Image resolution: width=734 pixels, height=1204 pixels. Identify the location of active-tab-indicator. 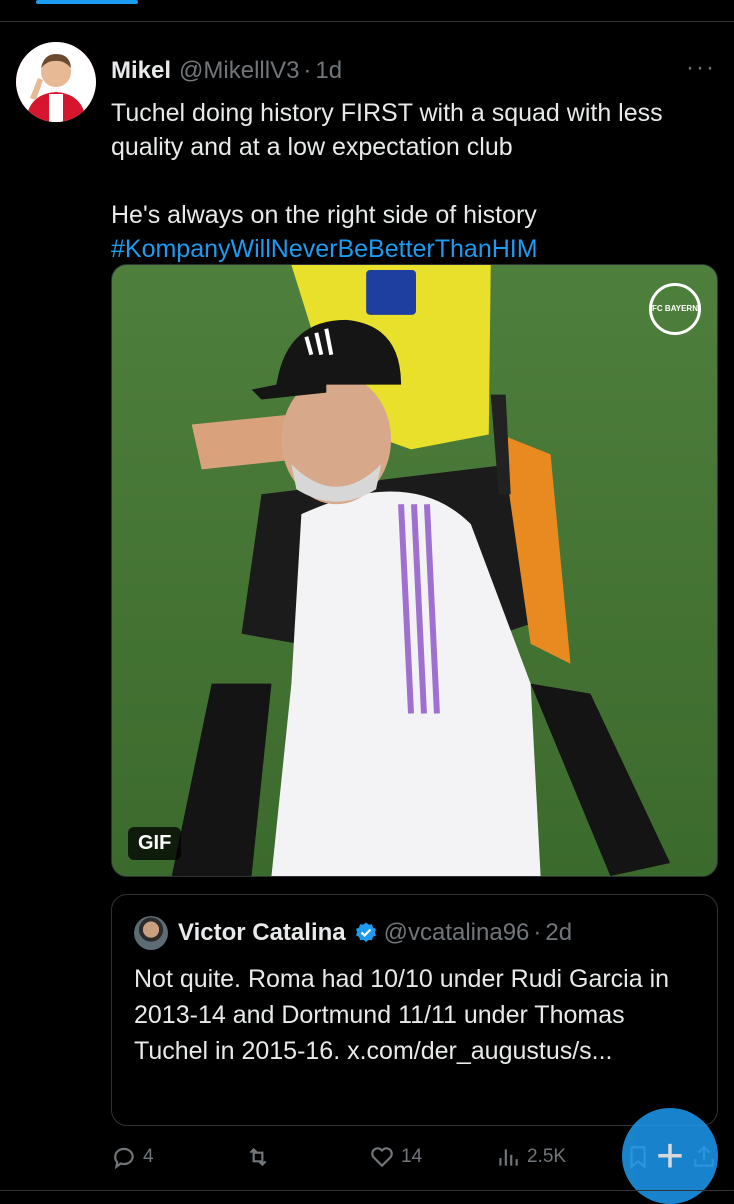
(87, 2).